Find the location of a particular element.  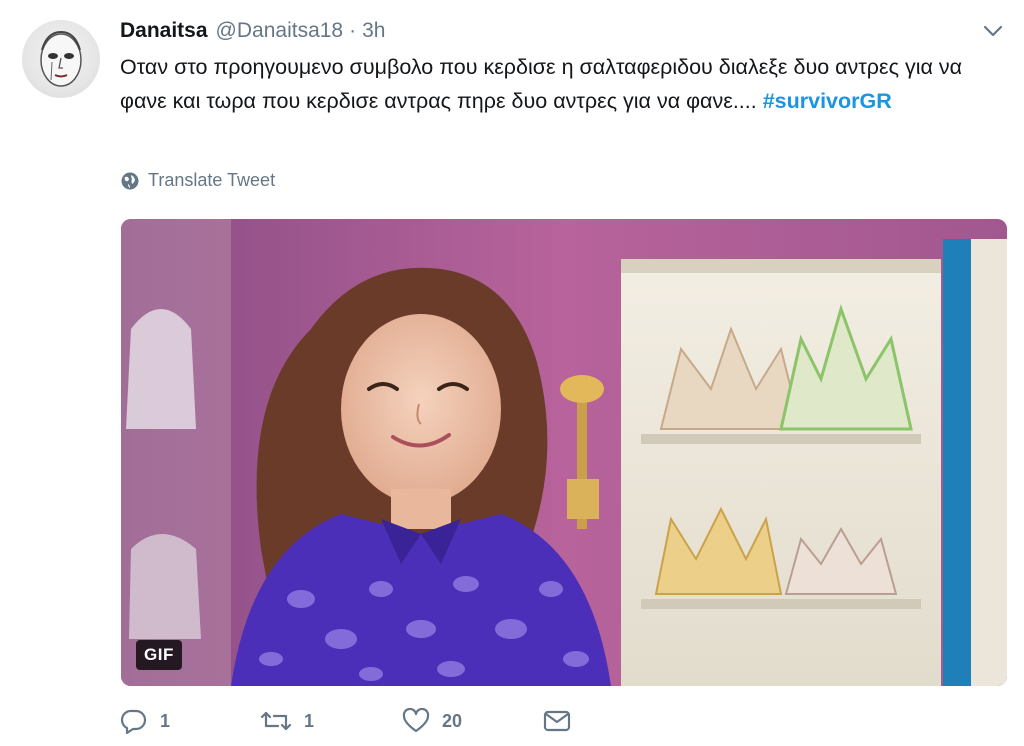

direct-message-button is located at coordinates (563, 721).